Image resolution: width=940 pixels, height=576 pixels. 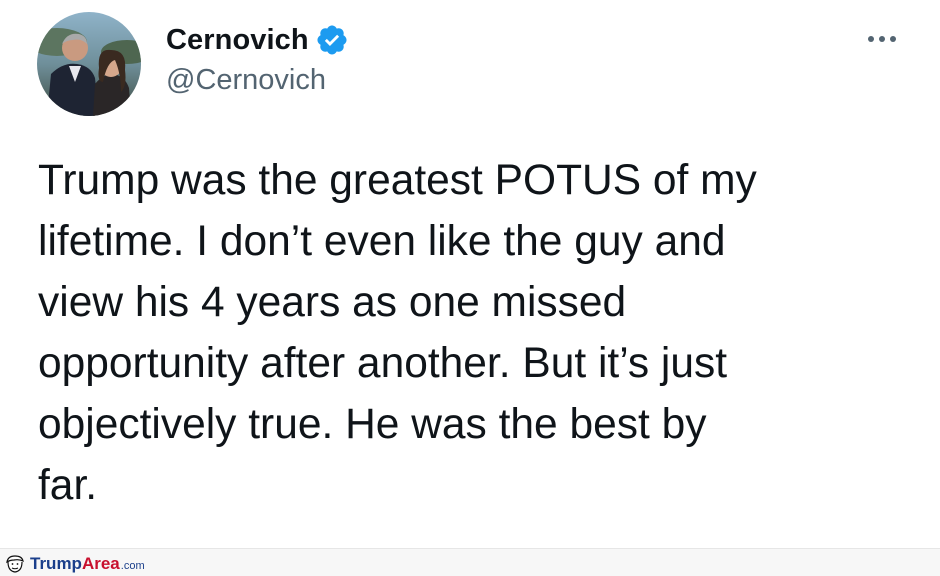 I want to click on watermark-brand-part2: Area, so click(x=100, y=563).